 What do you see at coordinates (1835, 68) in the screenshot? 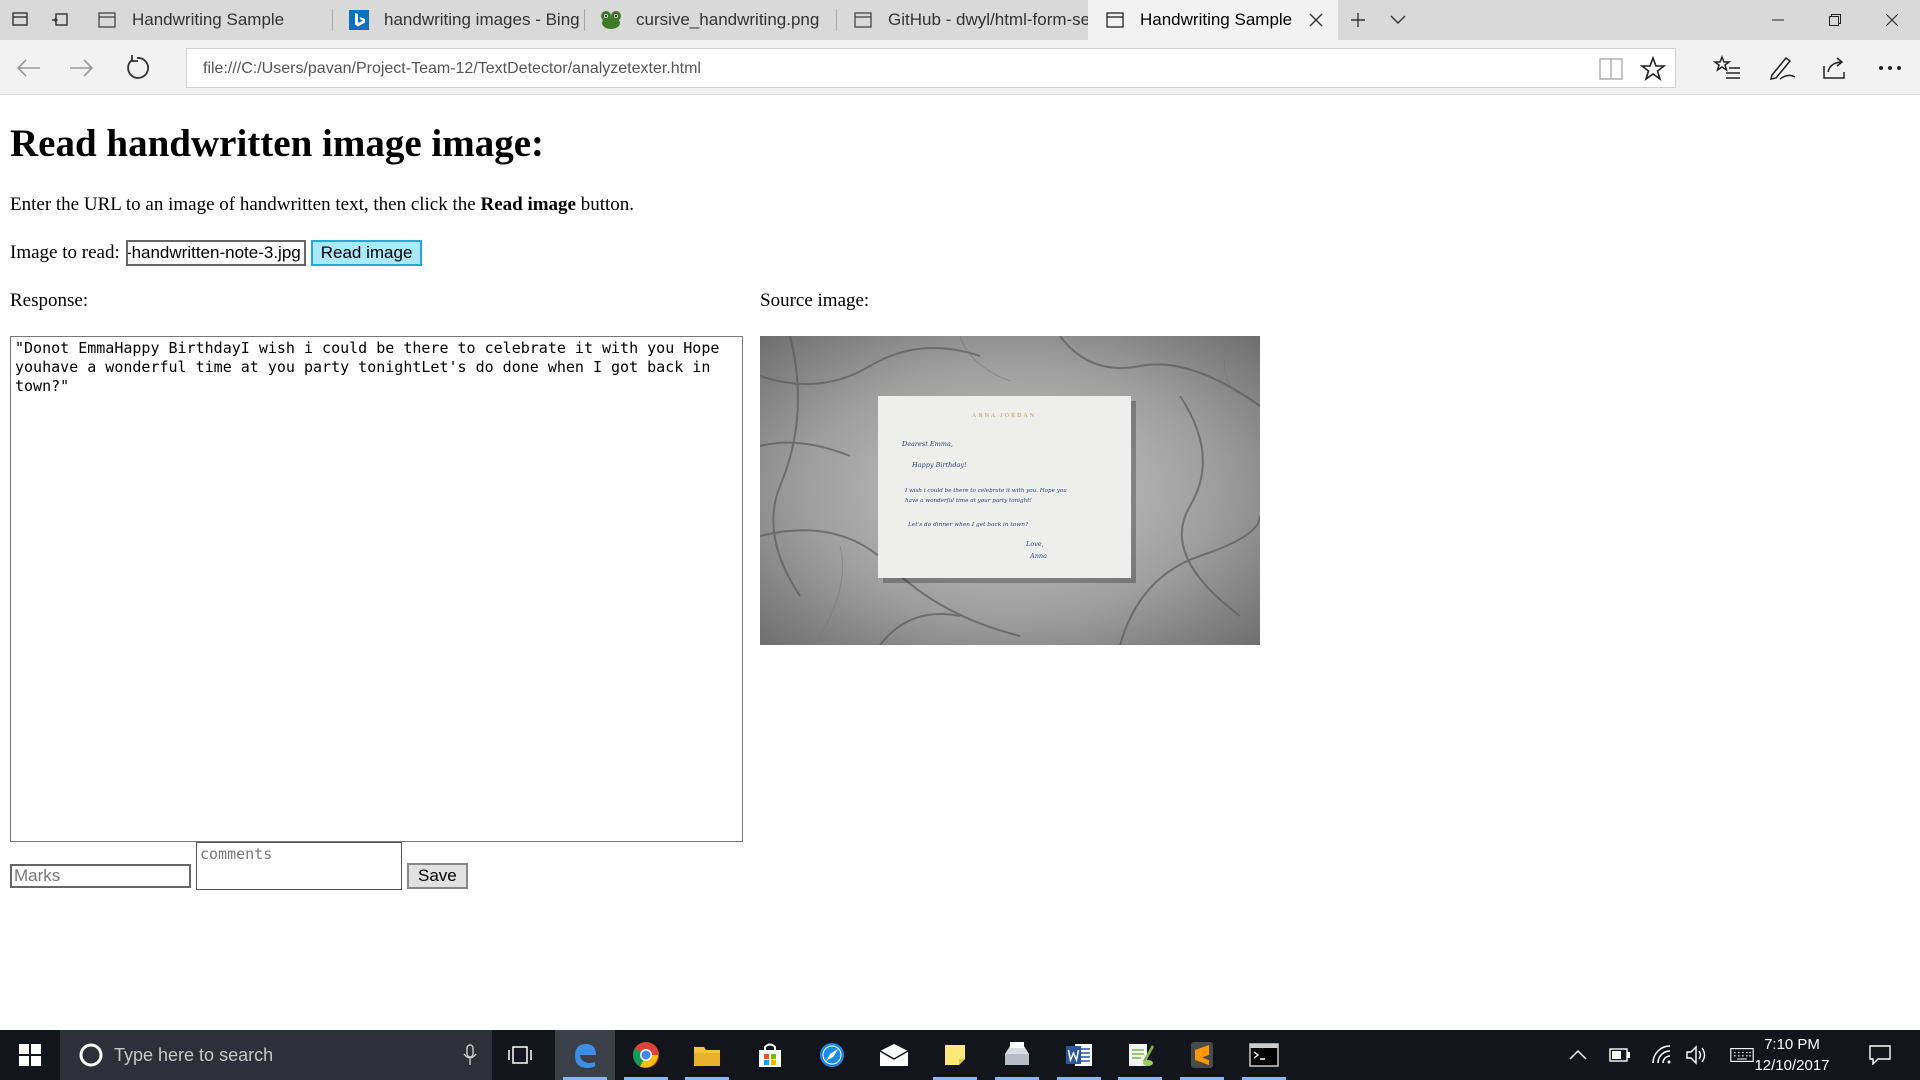
I see `share-icon` at bounding box center [1835, 68].